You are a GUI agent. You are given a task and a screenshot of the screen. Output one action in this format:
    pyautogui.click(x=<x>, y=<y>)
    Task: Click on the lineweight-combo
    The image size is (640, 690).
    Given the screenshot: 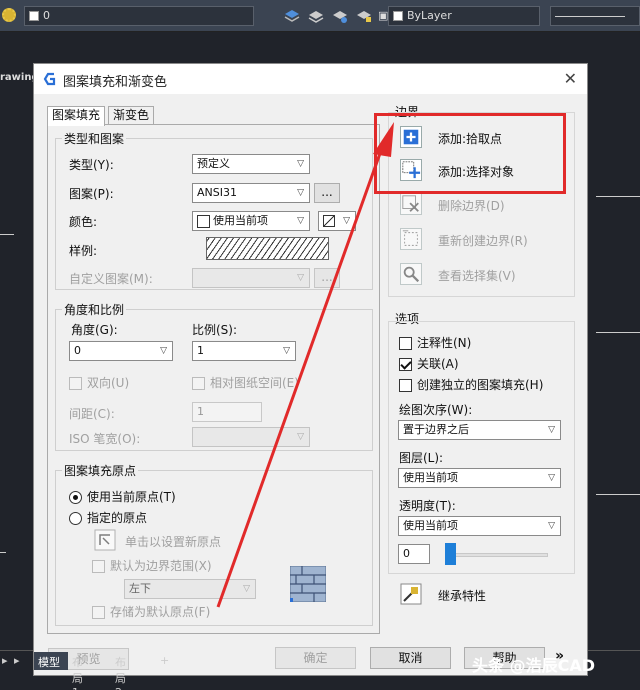 What is the action you would take?
    pyautogui.click(x=595, y=16)
    